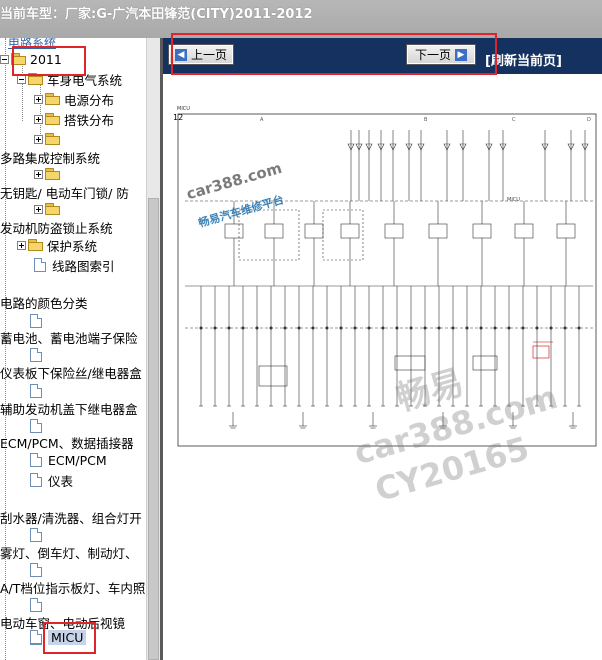 This screenshot has width=602, height=660. I want to click on tree-node-ecm-pcm: ECM/PCM, so click(68, 460).